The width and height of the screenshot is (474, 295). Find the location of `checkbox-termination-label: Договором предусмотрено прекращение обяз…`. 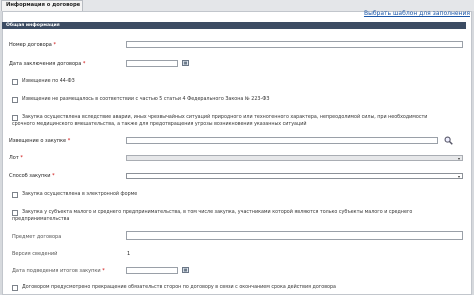

checkbox-termination-label: Договором предусмотрено прекращение обяз… is located at coordinates (179, 287).